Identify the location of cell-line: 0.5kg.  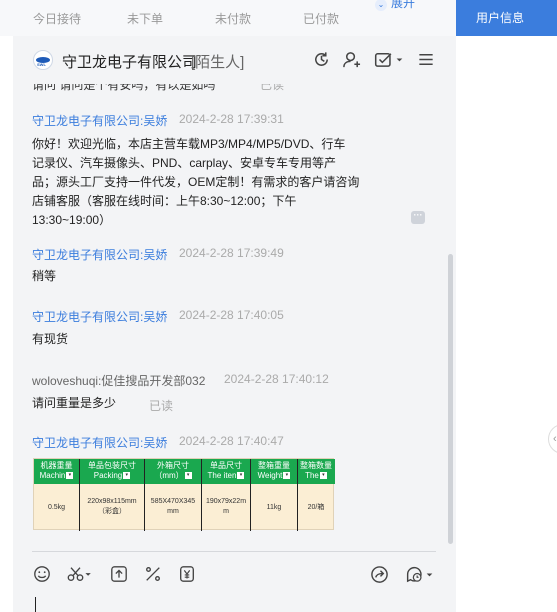
(56, 507).